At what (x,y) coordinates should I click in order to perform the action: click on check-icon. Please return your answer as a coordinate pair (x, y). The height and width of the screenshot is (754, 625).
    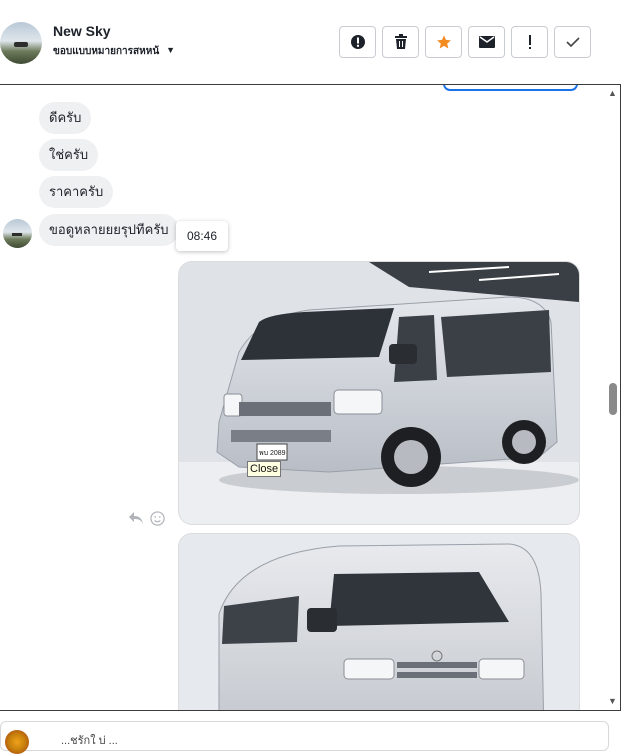
    Looking at the image, I should click on (572, 42).